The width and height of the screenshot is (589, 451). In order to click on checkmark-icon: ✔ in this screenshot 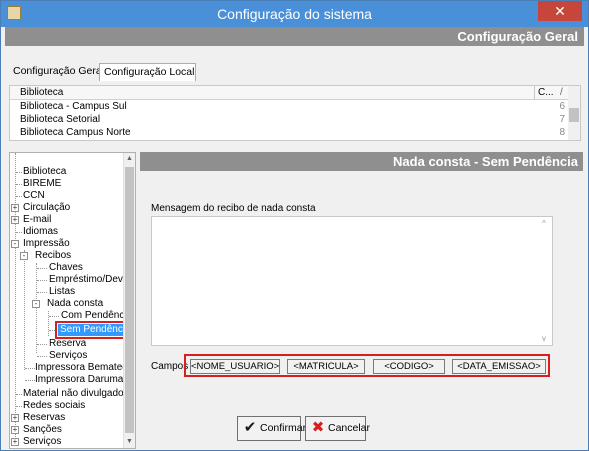, I will do `click(250, 427)`.